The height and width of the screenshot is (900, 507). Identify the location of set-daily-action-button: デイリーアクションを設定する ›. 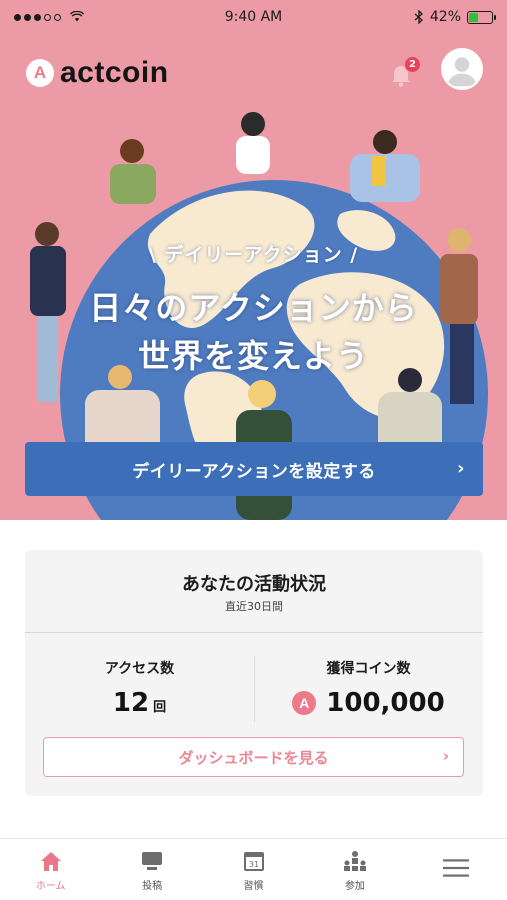
(254, 469).